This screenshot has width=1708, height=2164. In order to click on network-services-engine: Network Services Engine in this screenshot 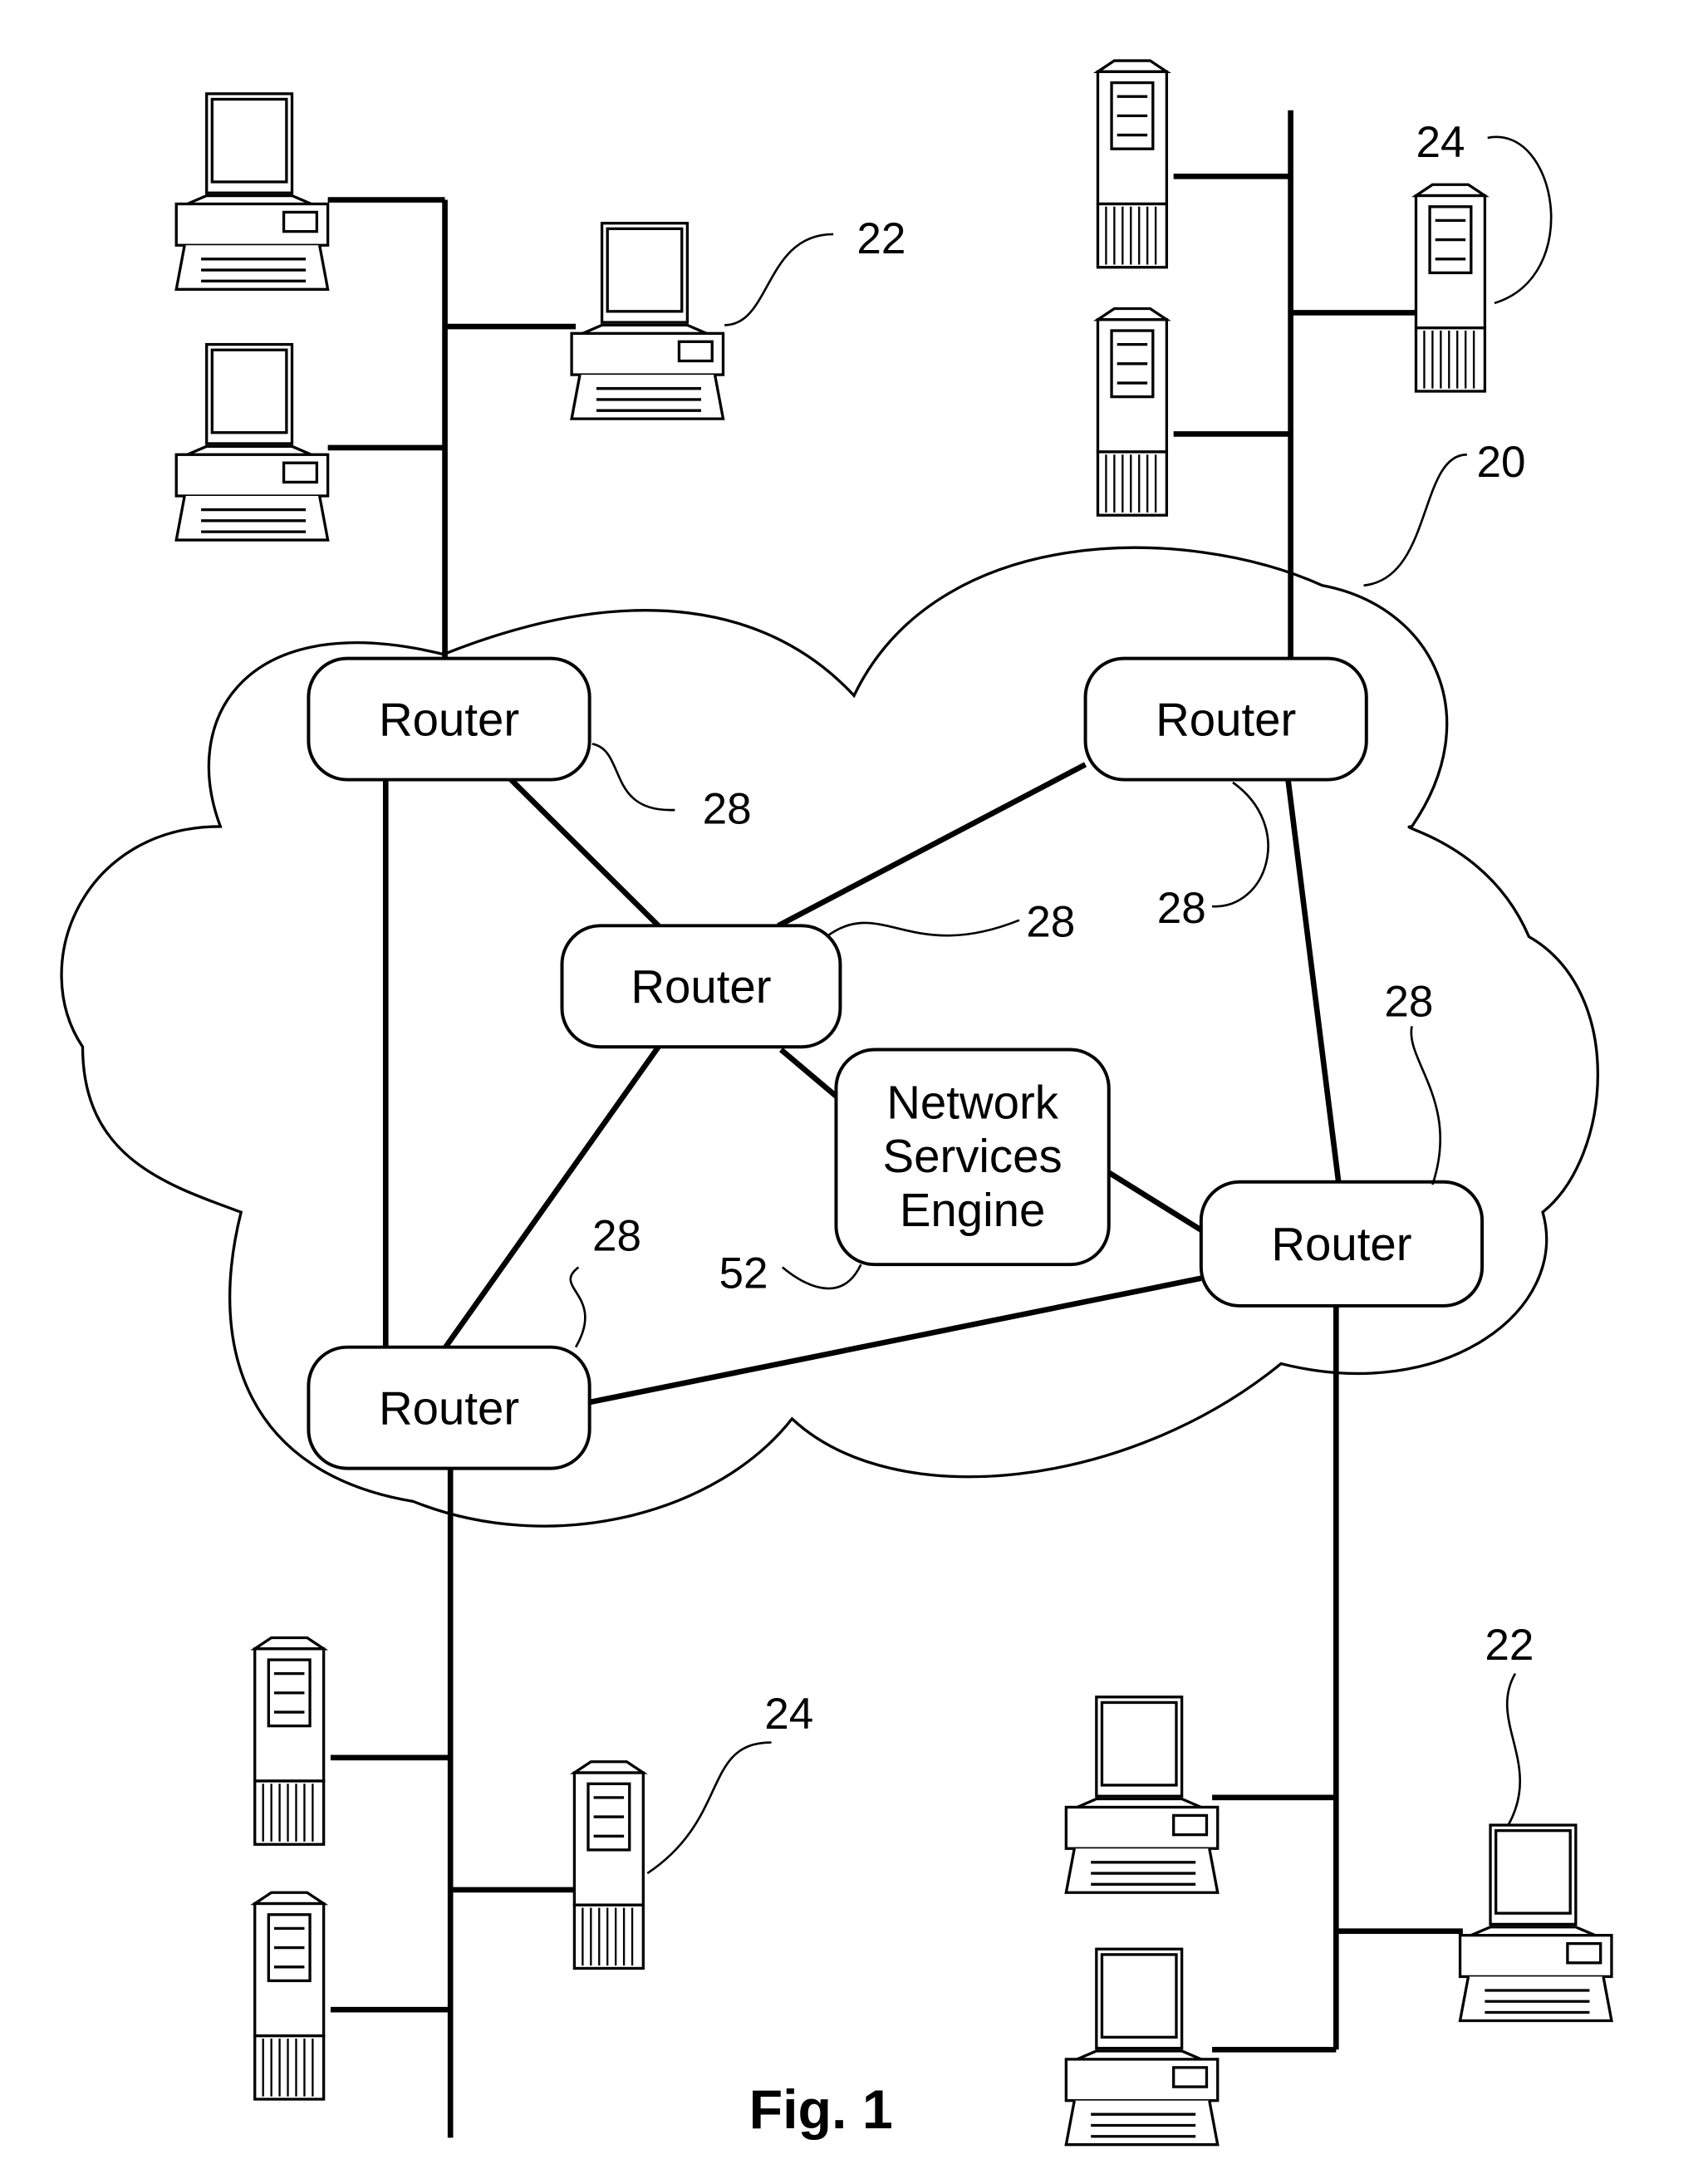, I will do `click(973, 1157)`.